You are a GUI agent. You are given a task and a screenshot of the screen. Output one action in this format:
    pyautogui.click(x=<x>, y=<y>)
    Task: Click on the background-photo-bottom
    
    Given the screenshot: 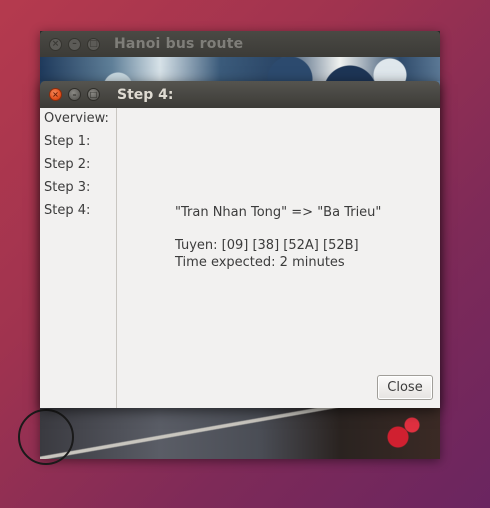 What is the action you would take?
    pyautogui.click(x=240, y=433)
    